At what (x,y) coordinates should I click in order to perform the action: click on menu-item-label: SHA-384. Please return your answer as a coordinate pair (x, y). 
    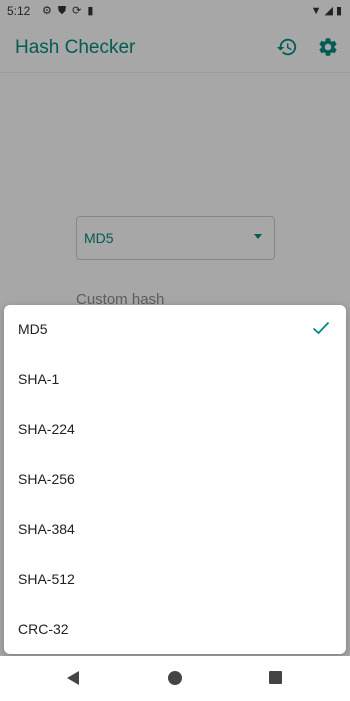
    Looking at the image, I should click on (46, 529).